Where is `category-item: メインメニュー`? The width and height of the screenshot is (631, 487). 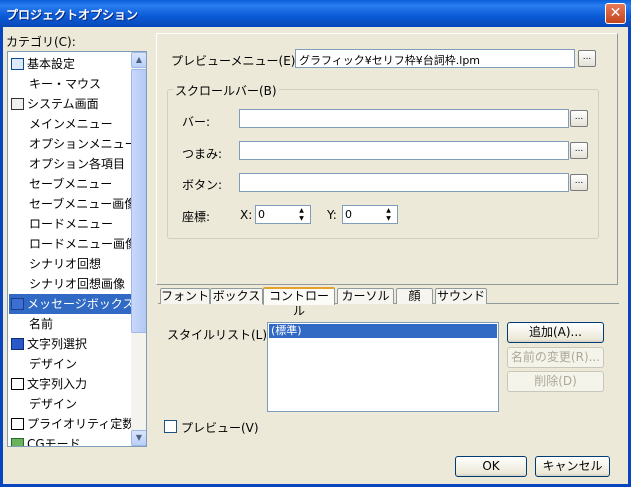
category-item: メインメニュー is located at coordinates (70, 124).